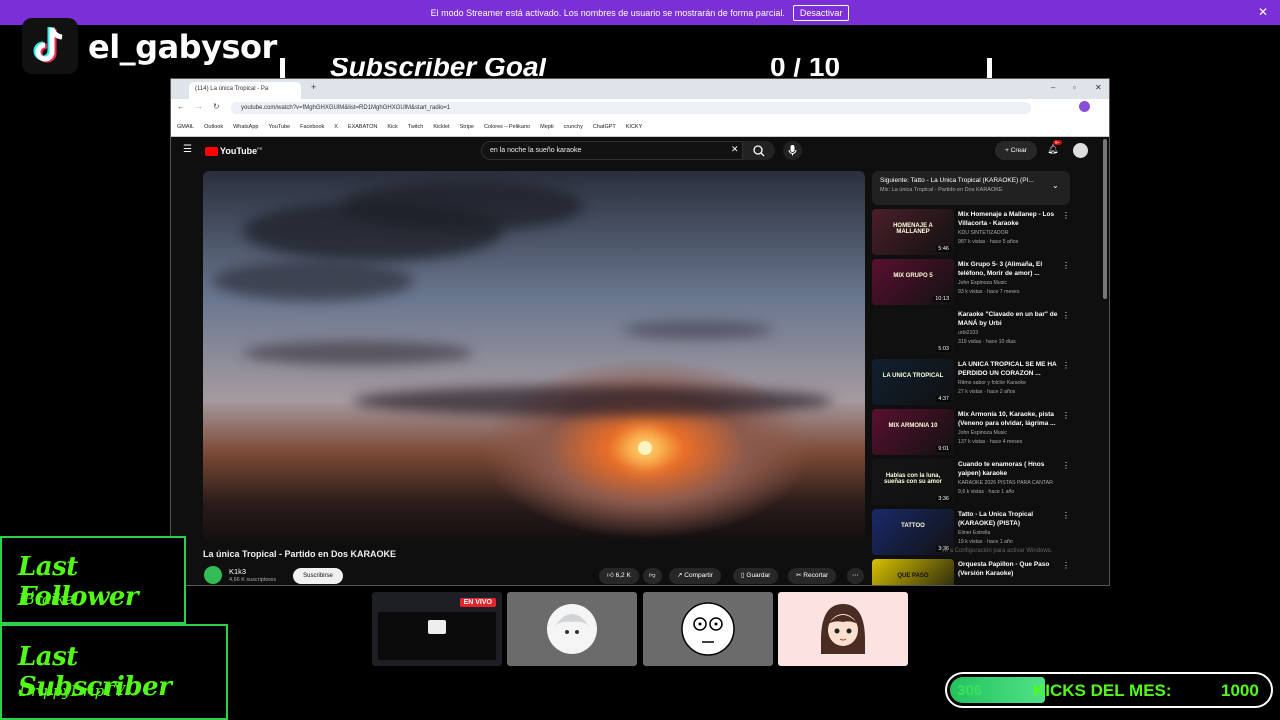 The width and height of the screenshot is (1280, 720). Describe the element at coordinates (573, 127) in the screenshot. I see `bookmark-crunchy: crunchy` at that location.